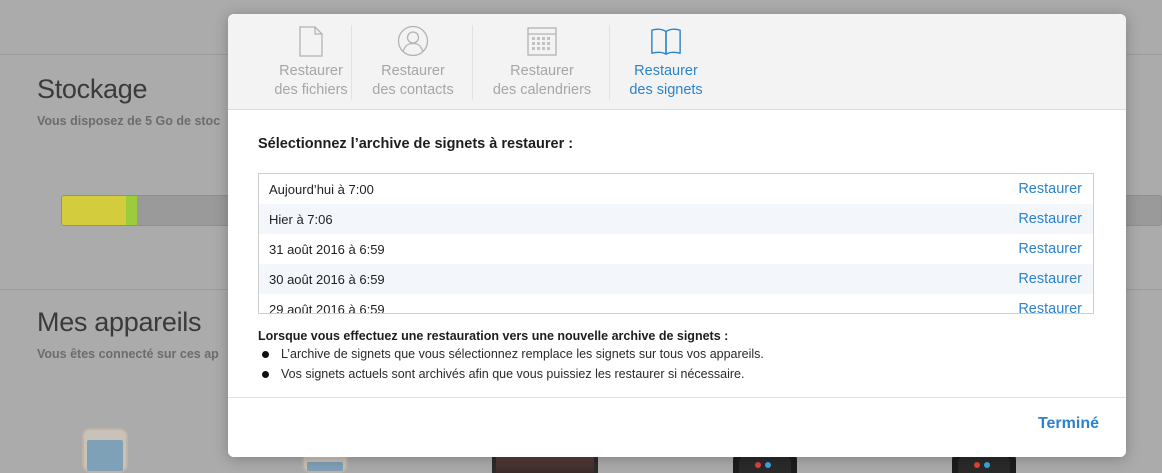  Describe the element at coordinates (119, 322) in the screenshot. I see `devices-title: Mes appareils` at that location.